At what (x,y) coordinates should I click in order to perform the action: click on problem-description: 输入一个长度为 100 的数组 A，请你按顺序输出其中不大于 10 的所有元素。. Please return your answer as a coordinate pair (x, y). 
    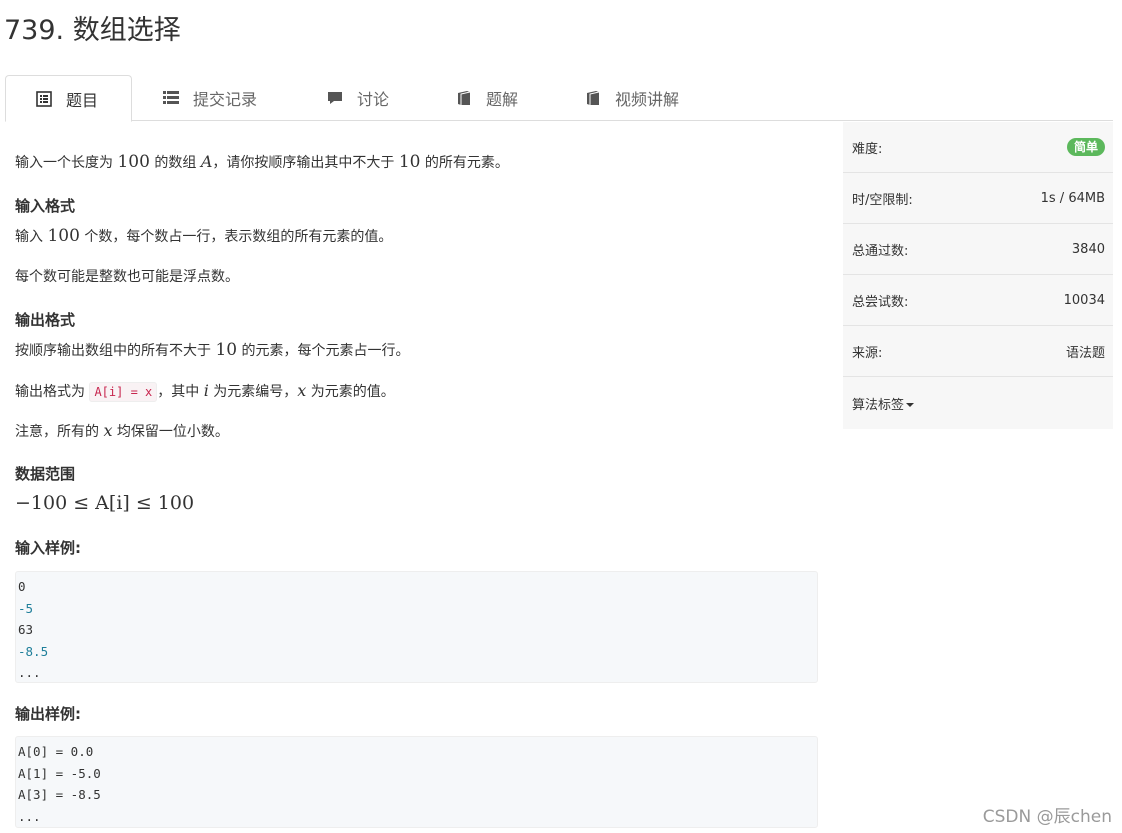
    Looking at the image, I should click on (262, 162).